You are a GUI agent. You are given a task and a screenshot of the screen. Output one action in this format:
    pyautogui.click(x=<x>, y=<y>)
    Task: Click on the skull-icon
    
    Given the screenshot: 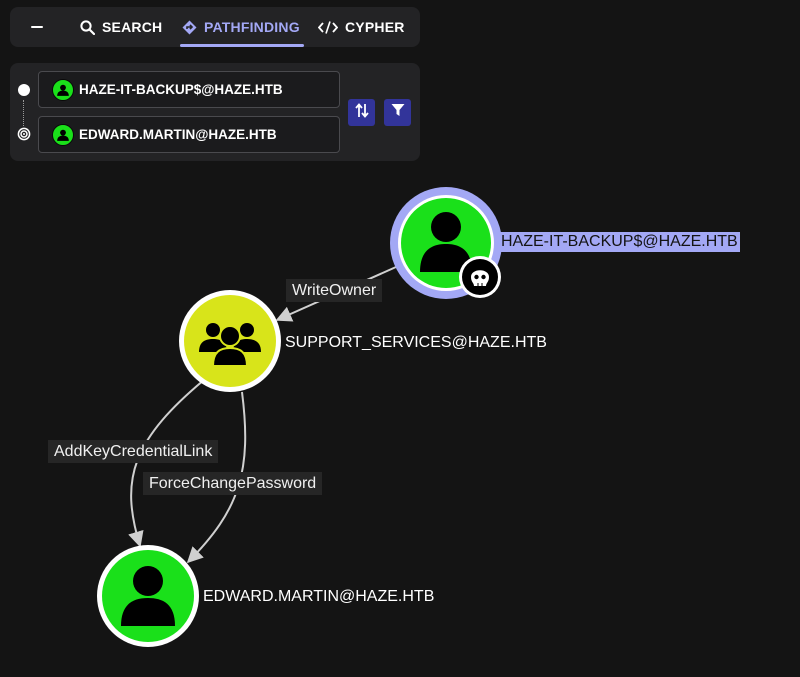 What is the action you would take?
    pyautogui.click(x=480, y=277)
    